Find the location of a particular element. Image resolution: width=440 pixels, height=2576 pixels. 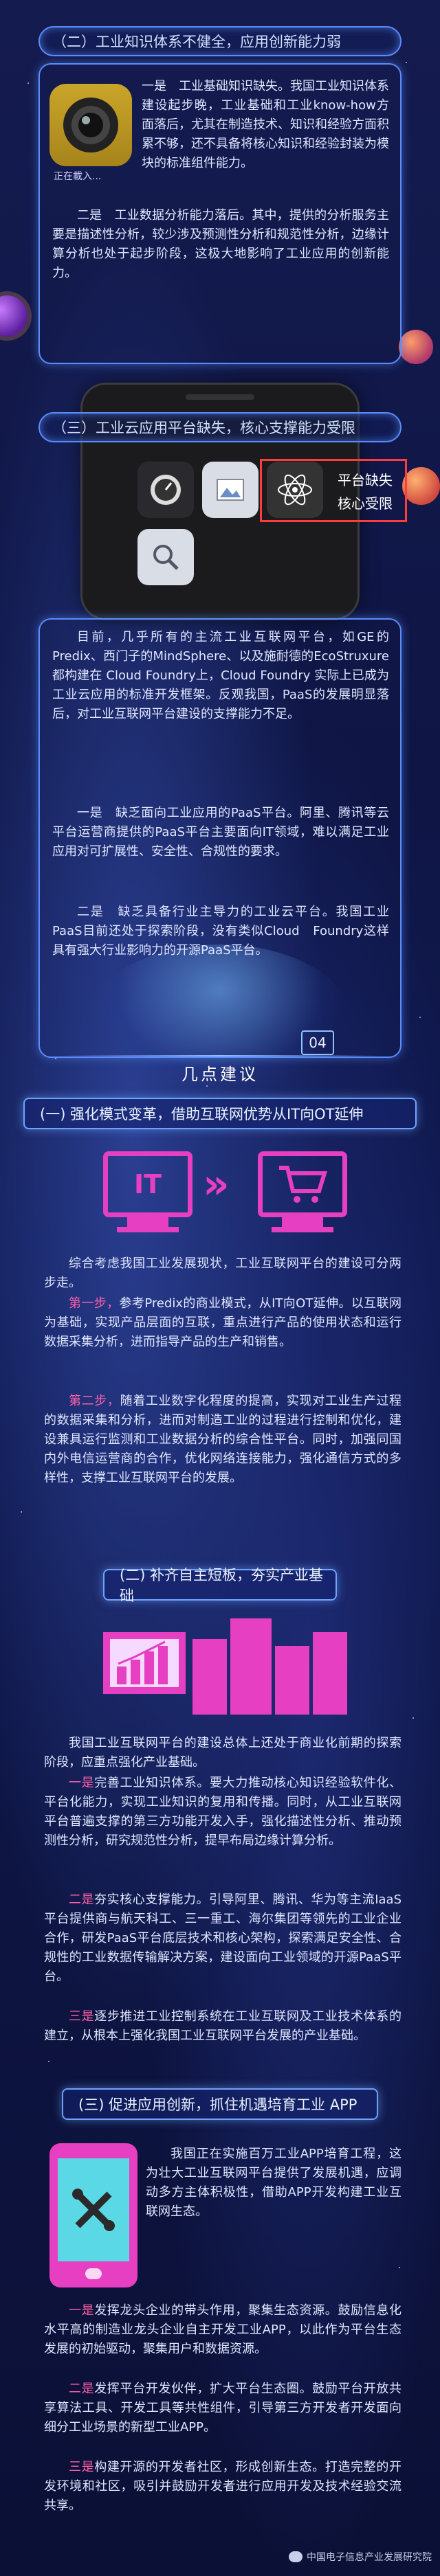

badge-line-2: 核心受限 is located at coordinates (365, 503).